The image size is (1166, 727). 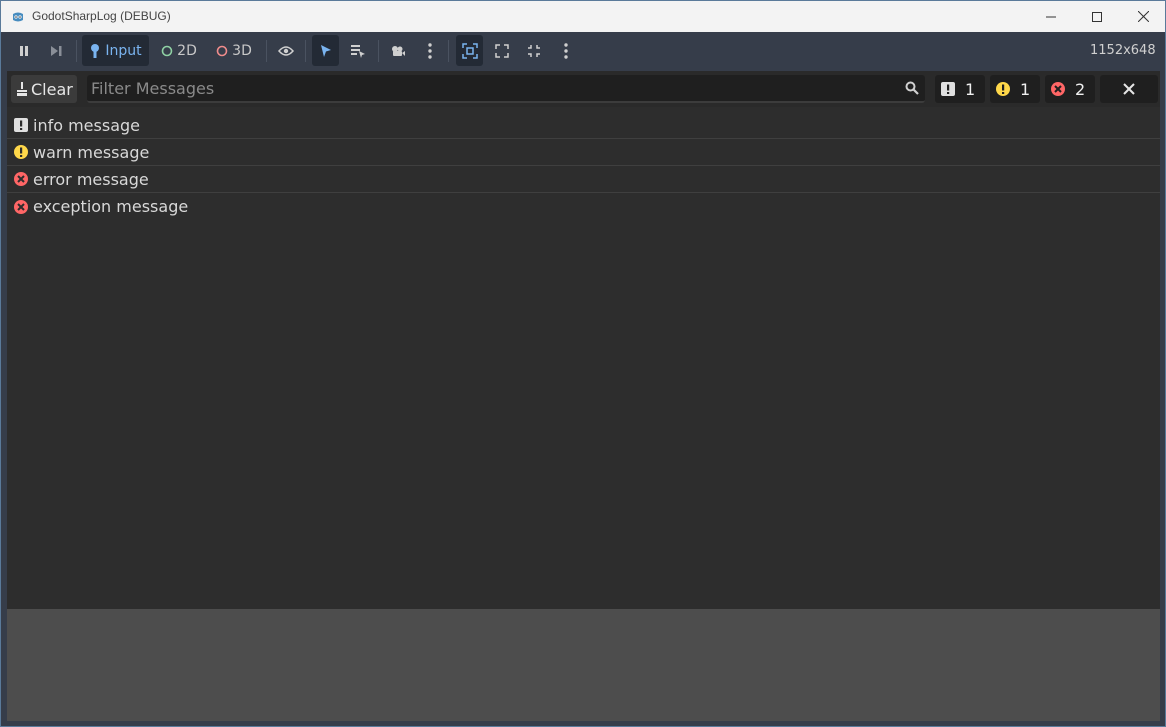 I want to click on close-window-button, so click(x=1143, y=16).